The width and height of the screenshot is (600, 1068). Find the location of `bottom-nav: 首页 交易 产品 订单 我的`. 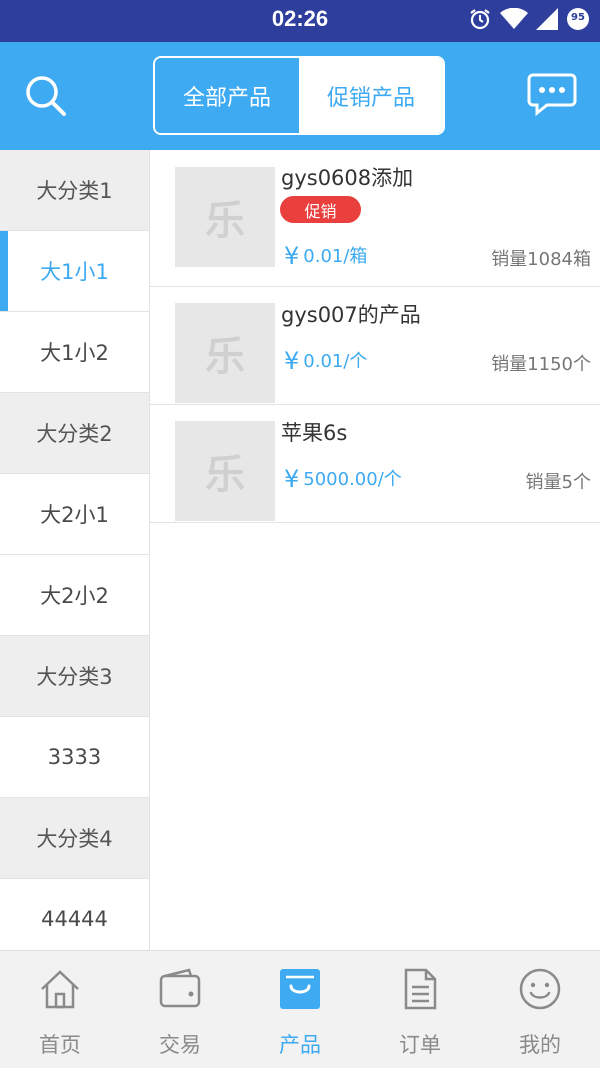

bottom-nav: 首页 交易 产品 订单 我的 is located at coordinates (300, 1009).